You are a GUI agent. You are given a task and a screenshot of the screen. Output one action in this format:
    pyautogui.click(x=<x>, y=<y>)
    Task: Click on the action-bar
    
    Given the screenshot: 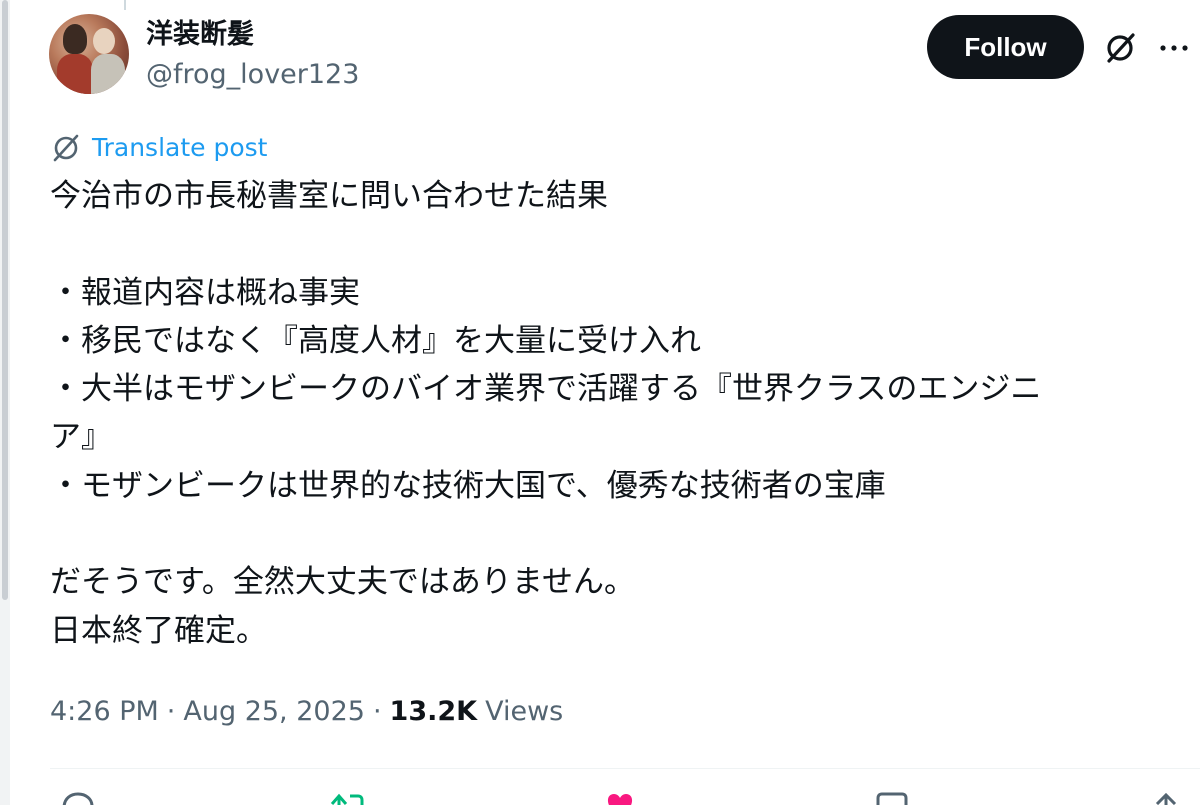 What is the action you would take?
    pyautogui.click(x=600, y=797)
    